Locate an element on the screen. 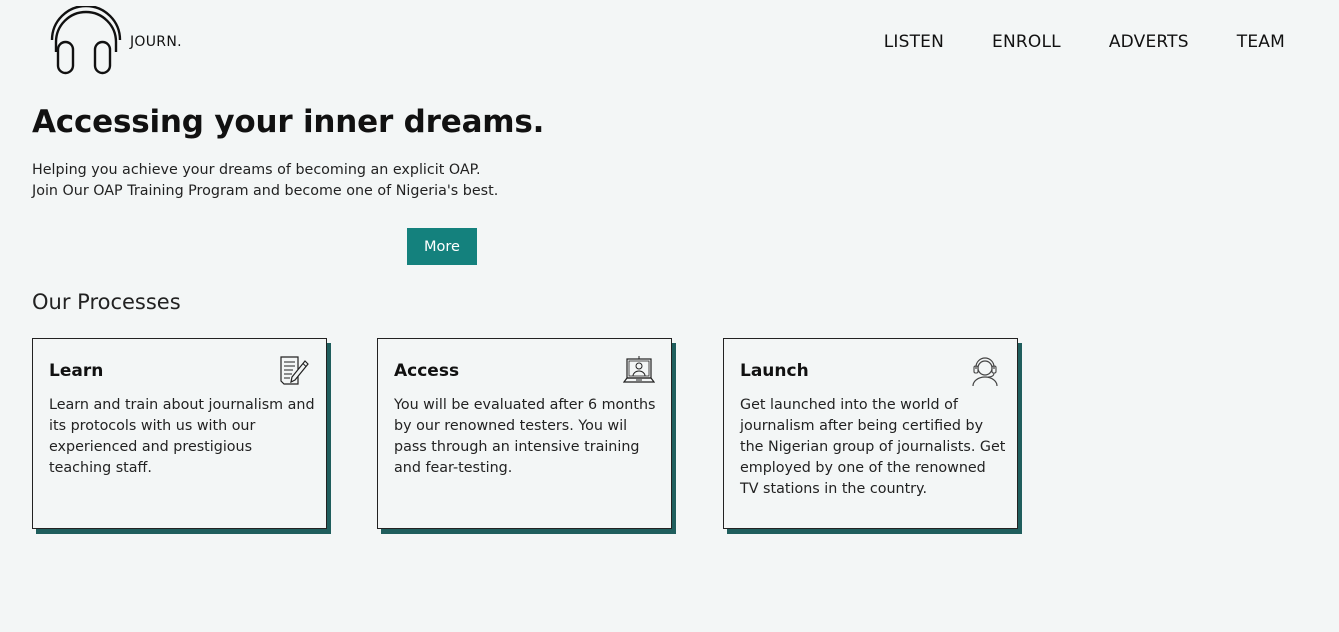 The image size is (1339, 632). main-nav: LISTEN ENROLL ADVERTS TEAM is located at coordinates (1084, 42).